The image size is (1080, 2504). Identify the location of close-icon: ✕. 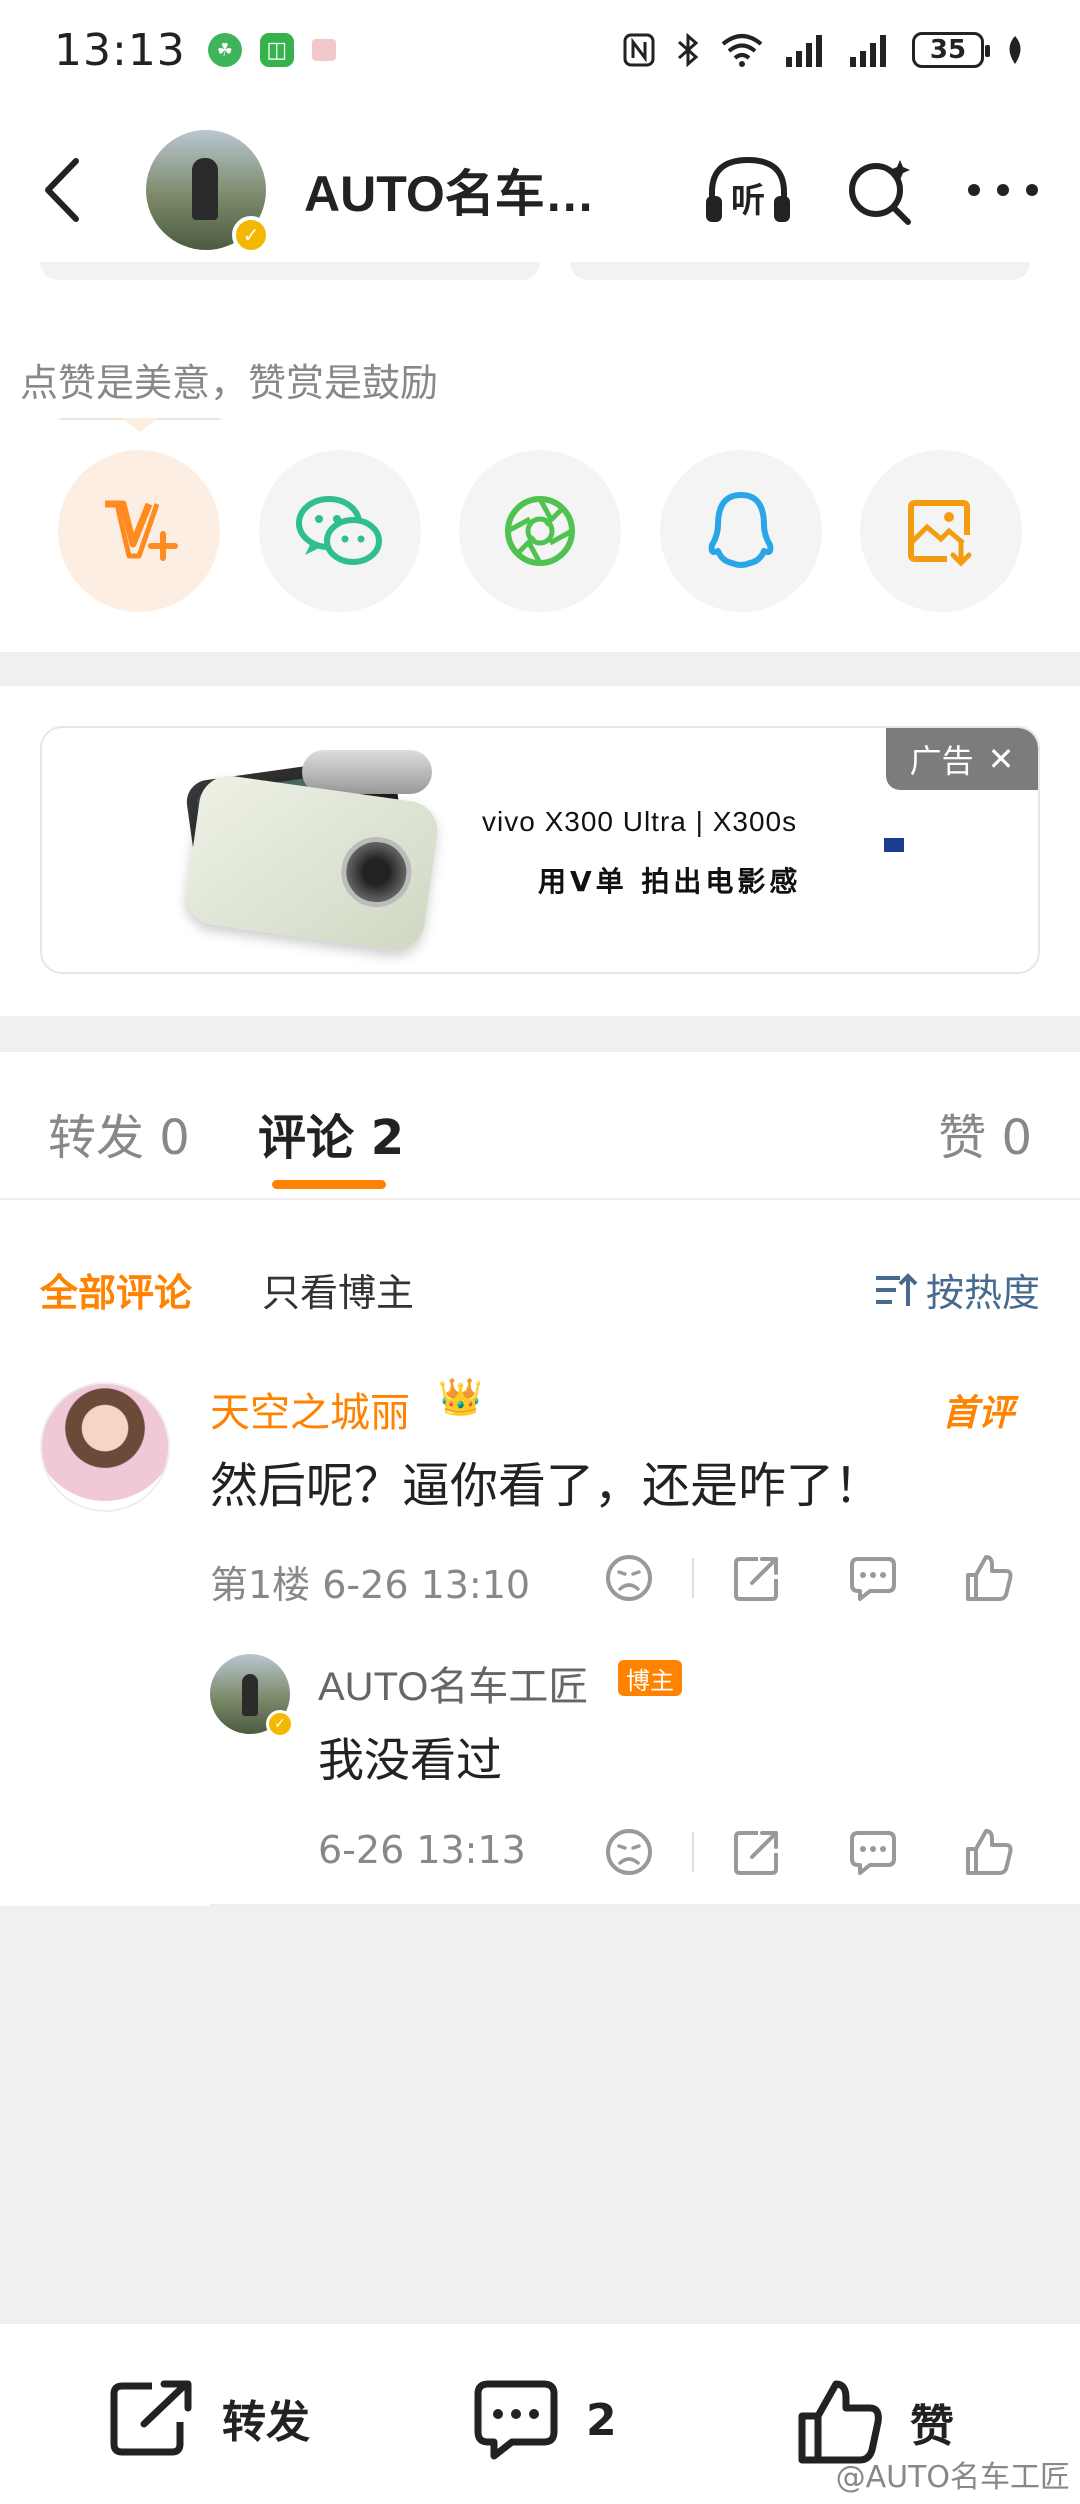
(1001, 759).